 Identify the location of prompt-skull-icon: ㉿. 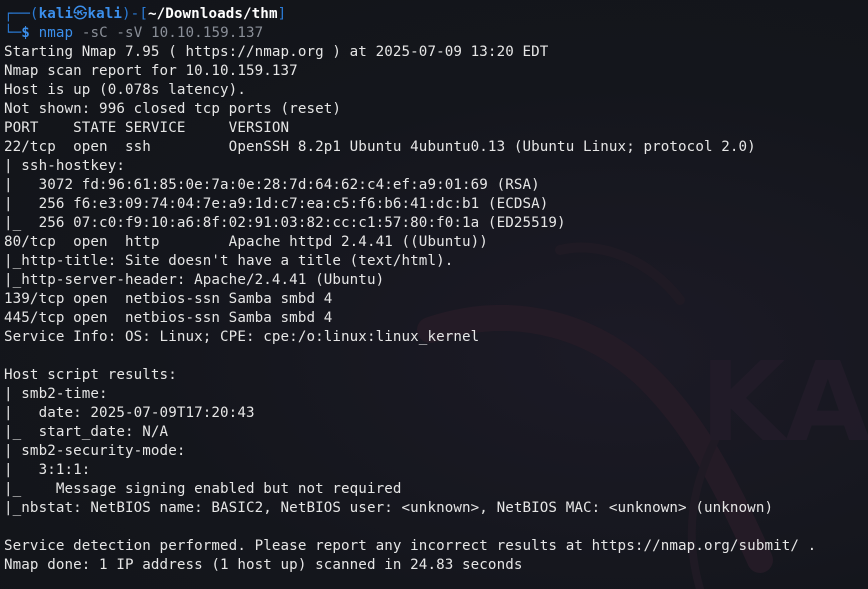
(80, 14).